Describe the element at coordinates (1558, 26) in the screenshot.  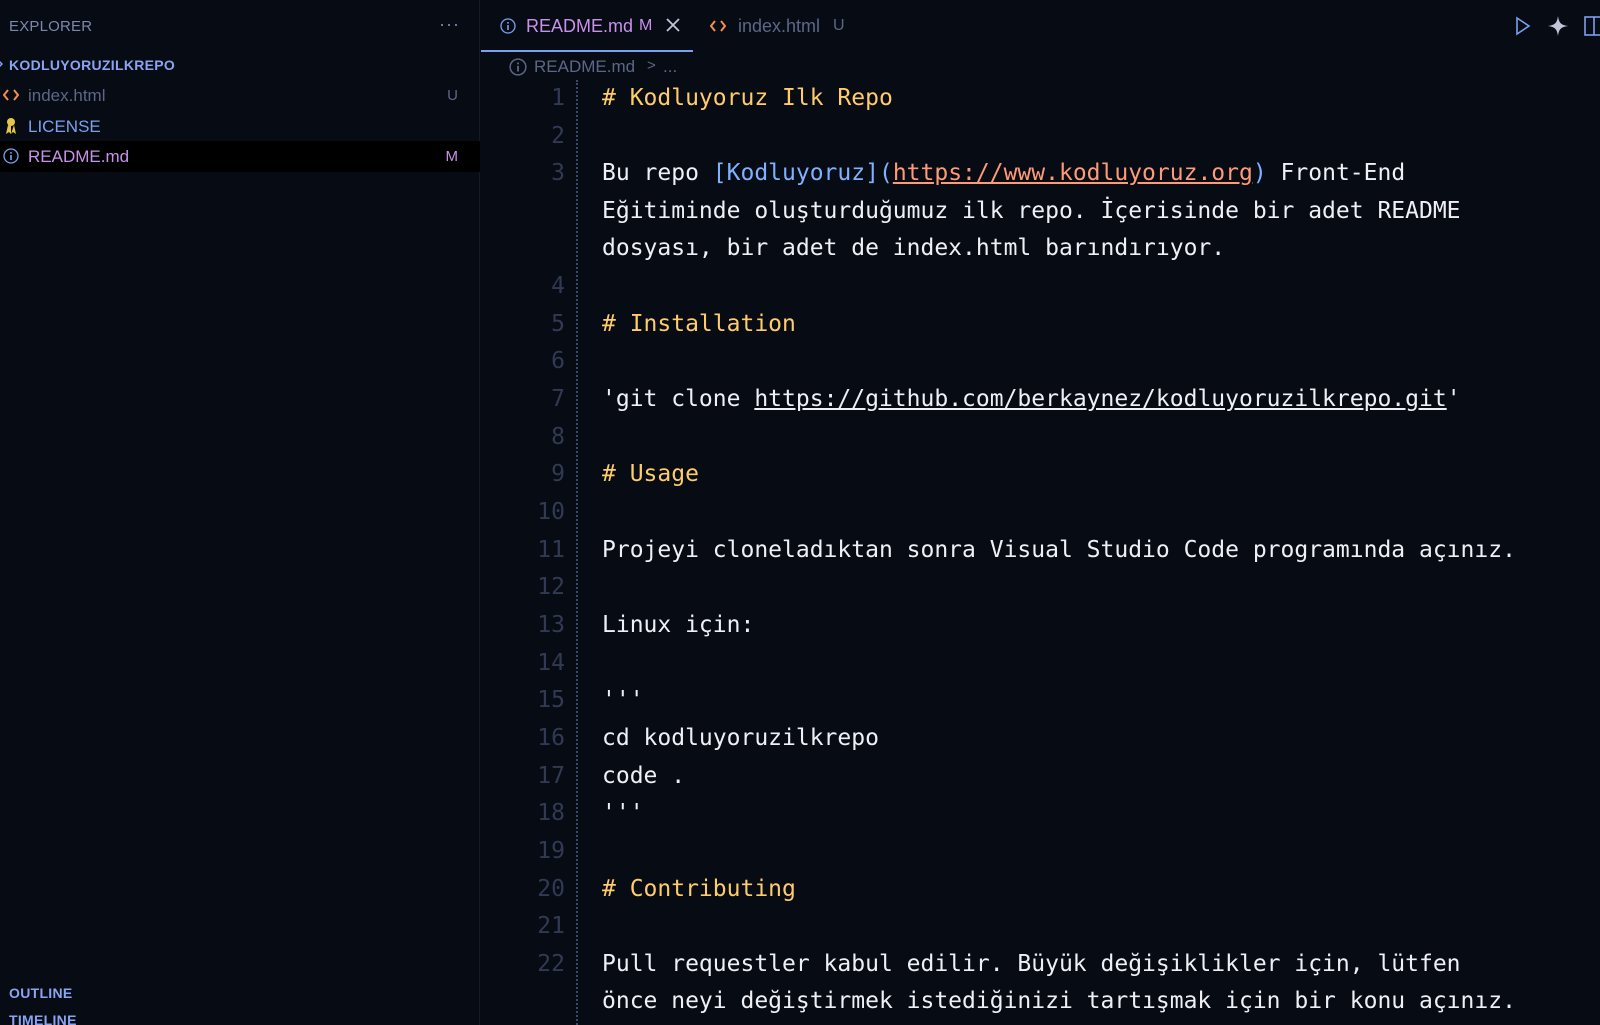
I see `sparkle-icon` at that location.